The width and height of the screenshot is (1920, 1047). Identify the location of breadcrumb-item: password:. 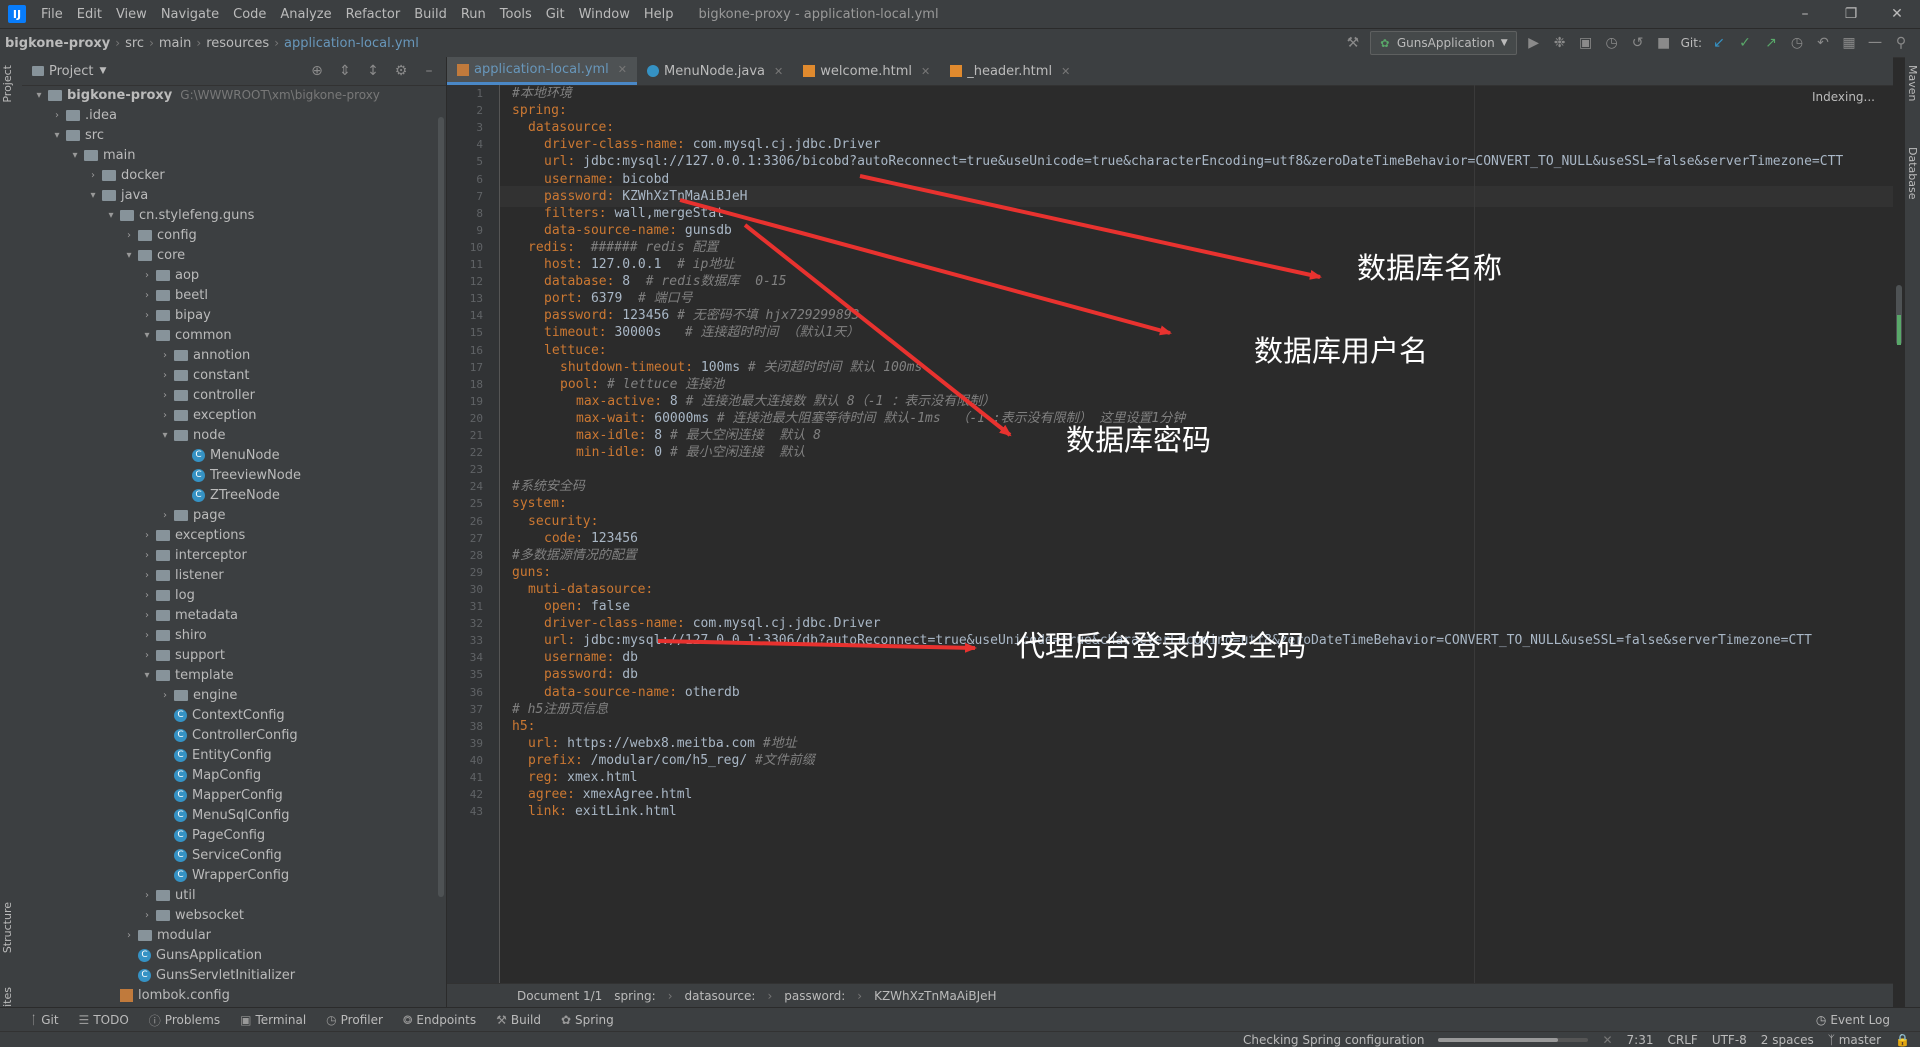
(814, 996).